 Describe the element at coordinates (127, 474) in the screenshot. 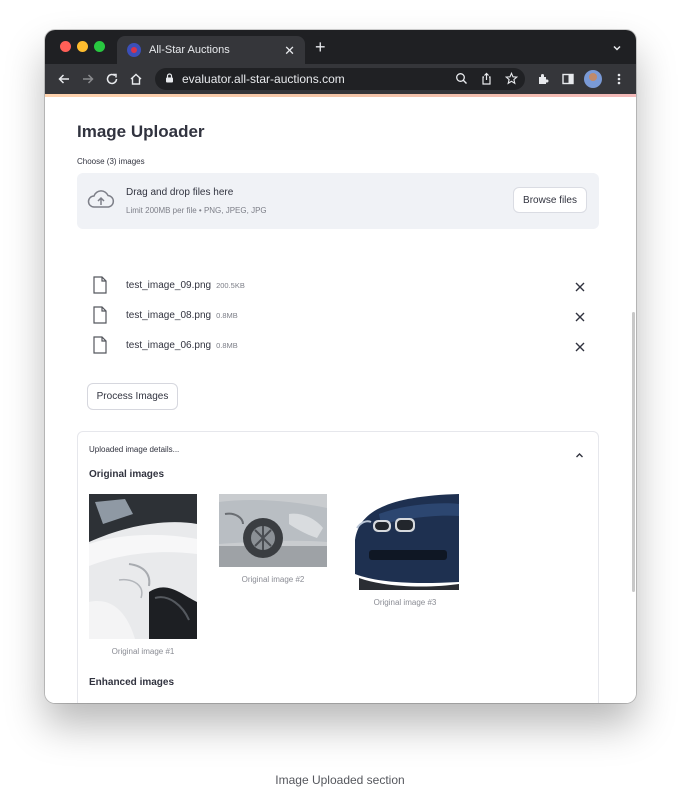

I see `original-images-heading: Original images` at that location.